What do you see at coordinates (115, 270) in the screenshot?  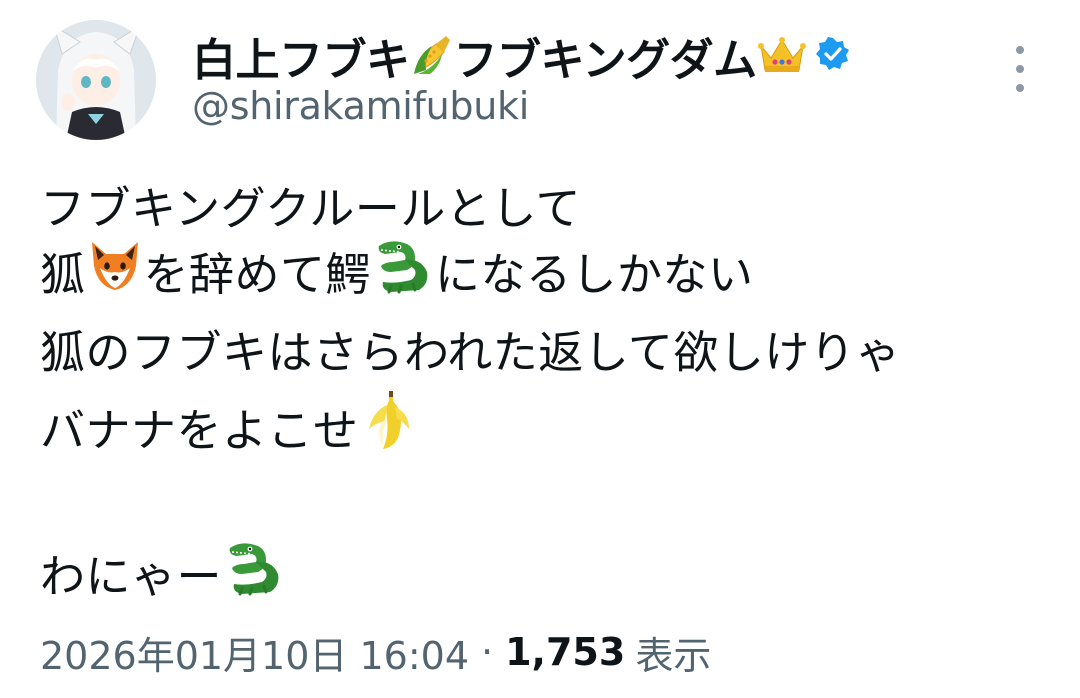 I see `fox-emoji` at bounding box center [115, 270].